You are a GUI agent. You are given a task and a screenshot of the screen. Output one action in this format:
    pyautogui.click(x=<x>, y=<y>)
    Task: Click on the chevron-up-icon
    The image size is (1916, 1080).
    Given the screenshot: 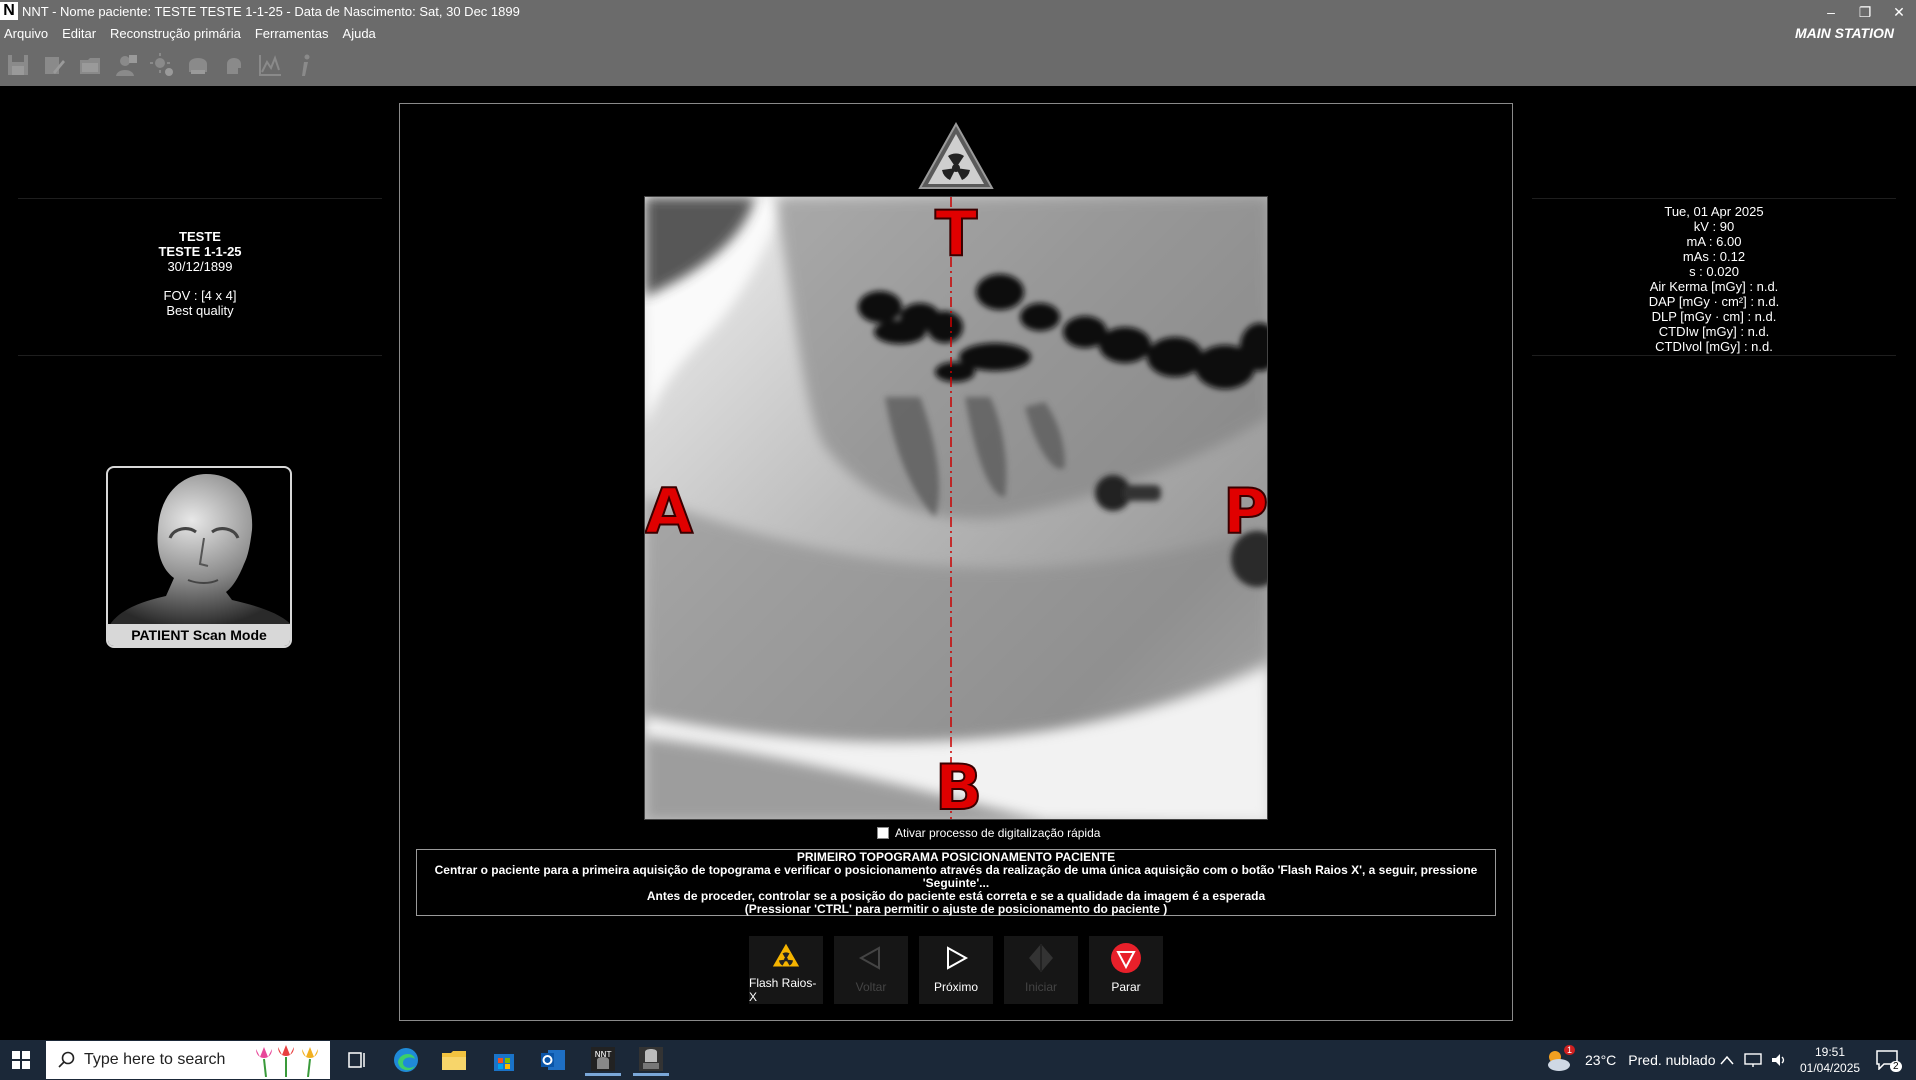 What is the action you would take?
    pyautogui.click(x=1727, y=1060)
    